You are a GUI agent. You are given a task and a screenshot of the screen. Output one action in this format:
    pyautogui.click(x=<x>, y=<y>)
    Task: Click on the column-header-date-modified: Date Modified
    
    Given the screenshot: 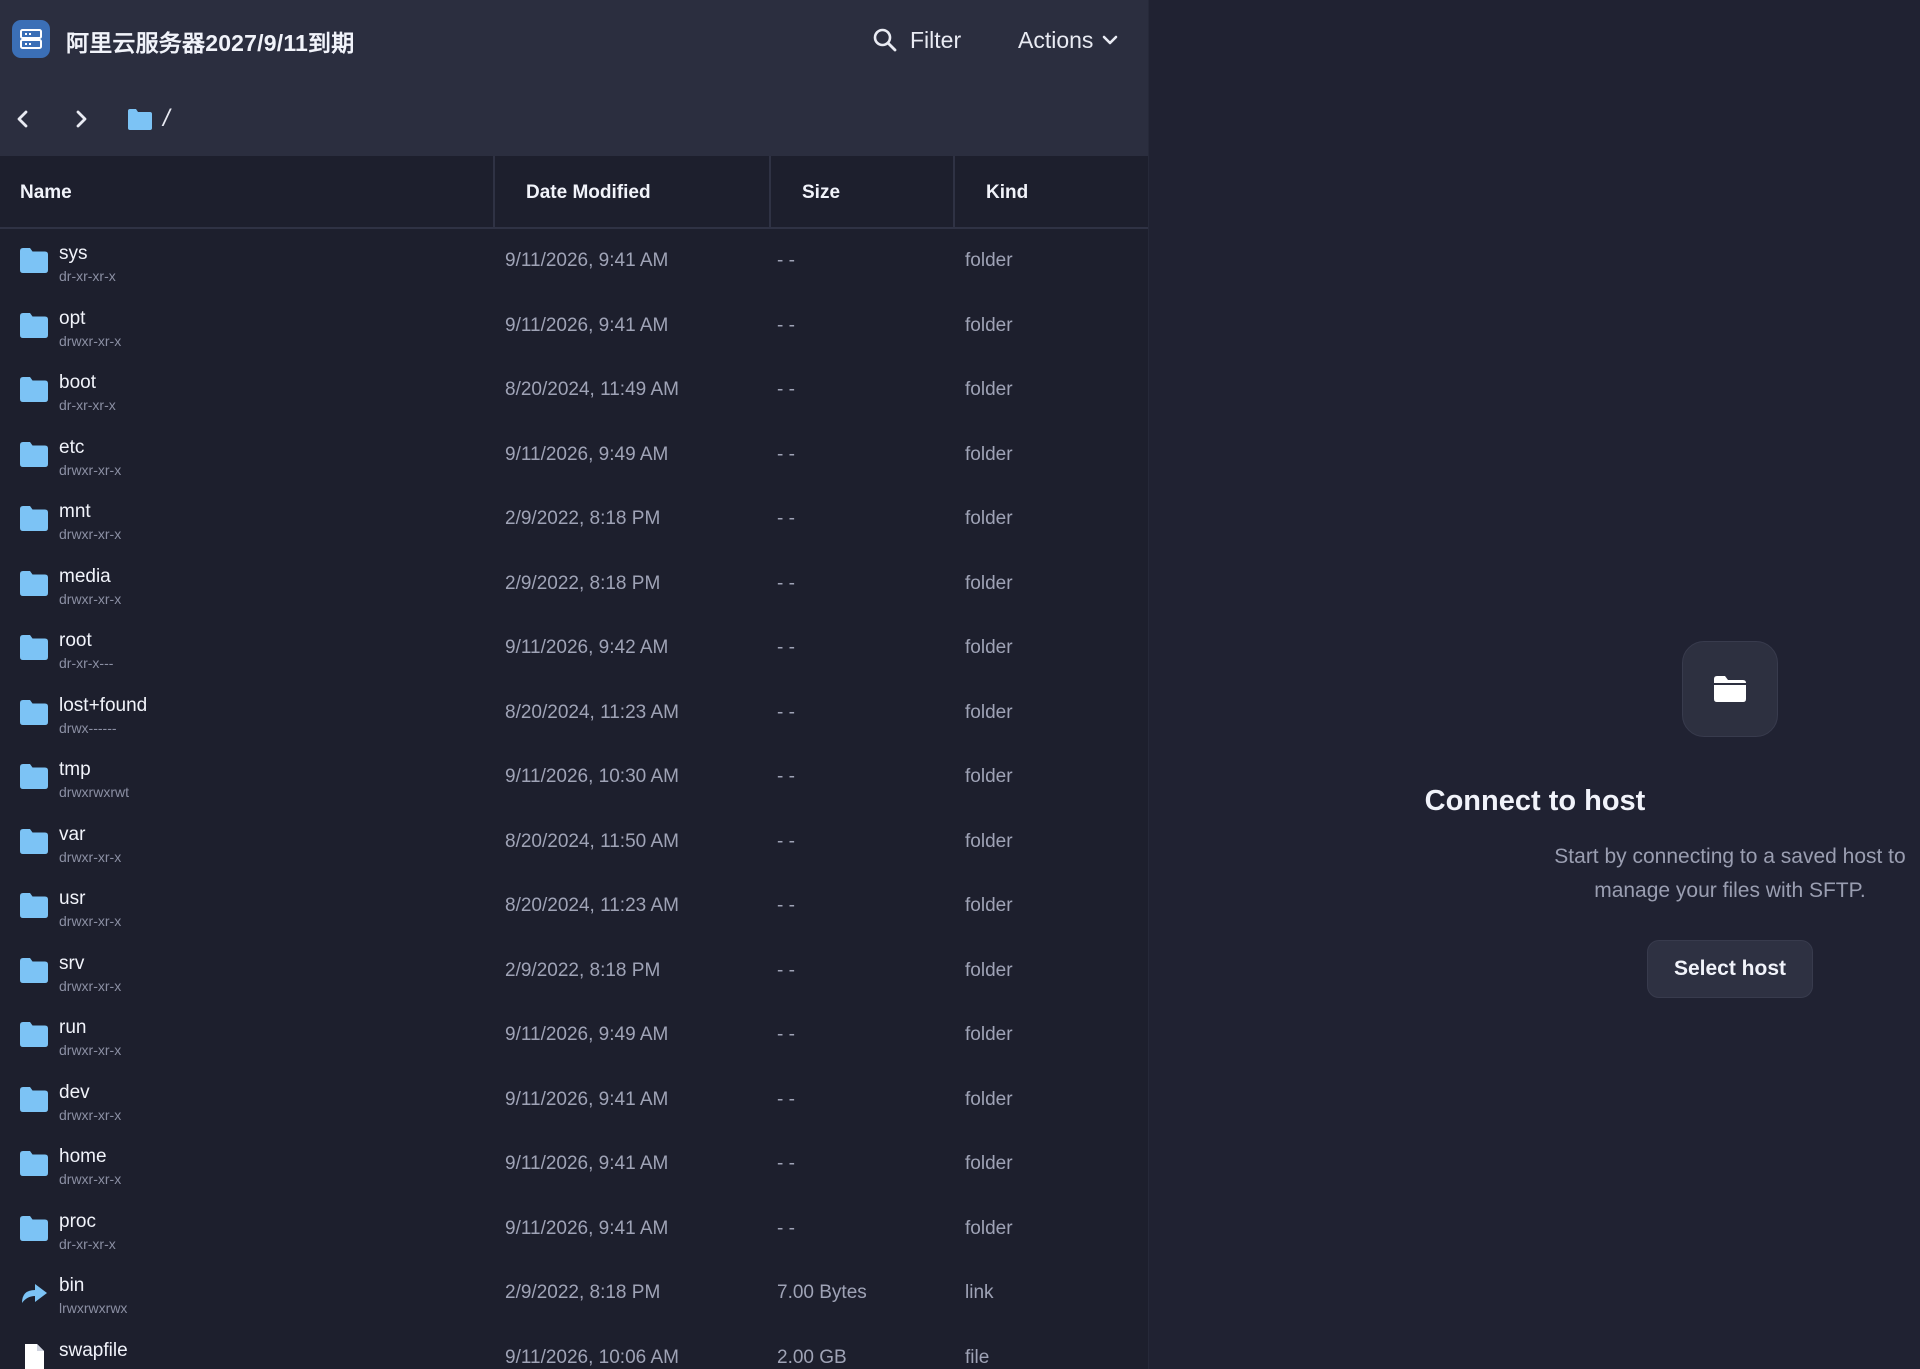 What is the action you would take?
    pyautogui.click(x=588, y=192)
    